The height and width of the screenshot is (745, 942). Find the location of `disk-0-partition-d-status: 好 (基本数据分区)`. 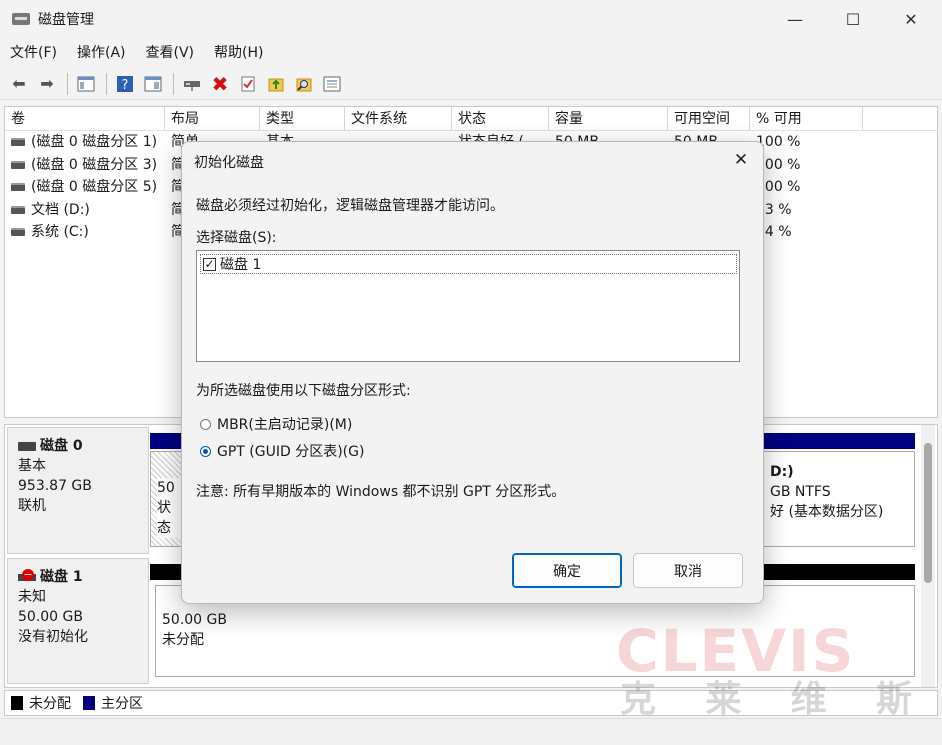

disk-0-partition-d-status: 好 (基本数据分区) is located at coordinates (827, 512).